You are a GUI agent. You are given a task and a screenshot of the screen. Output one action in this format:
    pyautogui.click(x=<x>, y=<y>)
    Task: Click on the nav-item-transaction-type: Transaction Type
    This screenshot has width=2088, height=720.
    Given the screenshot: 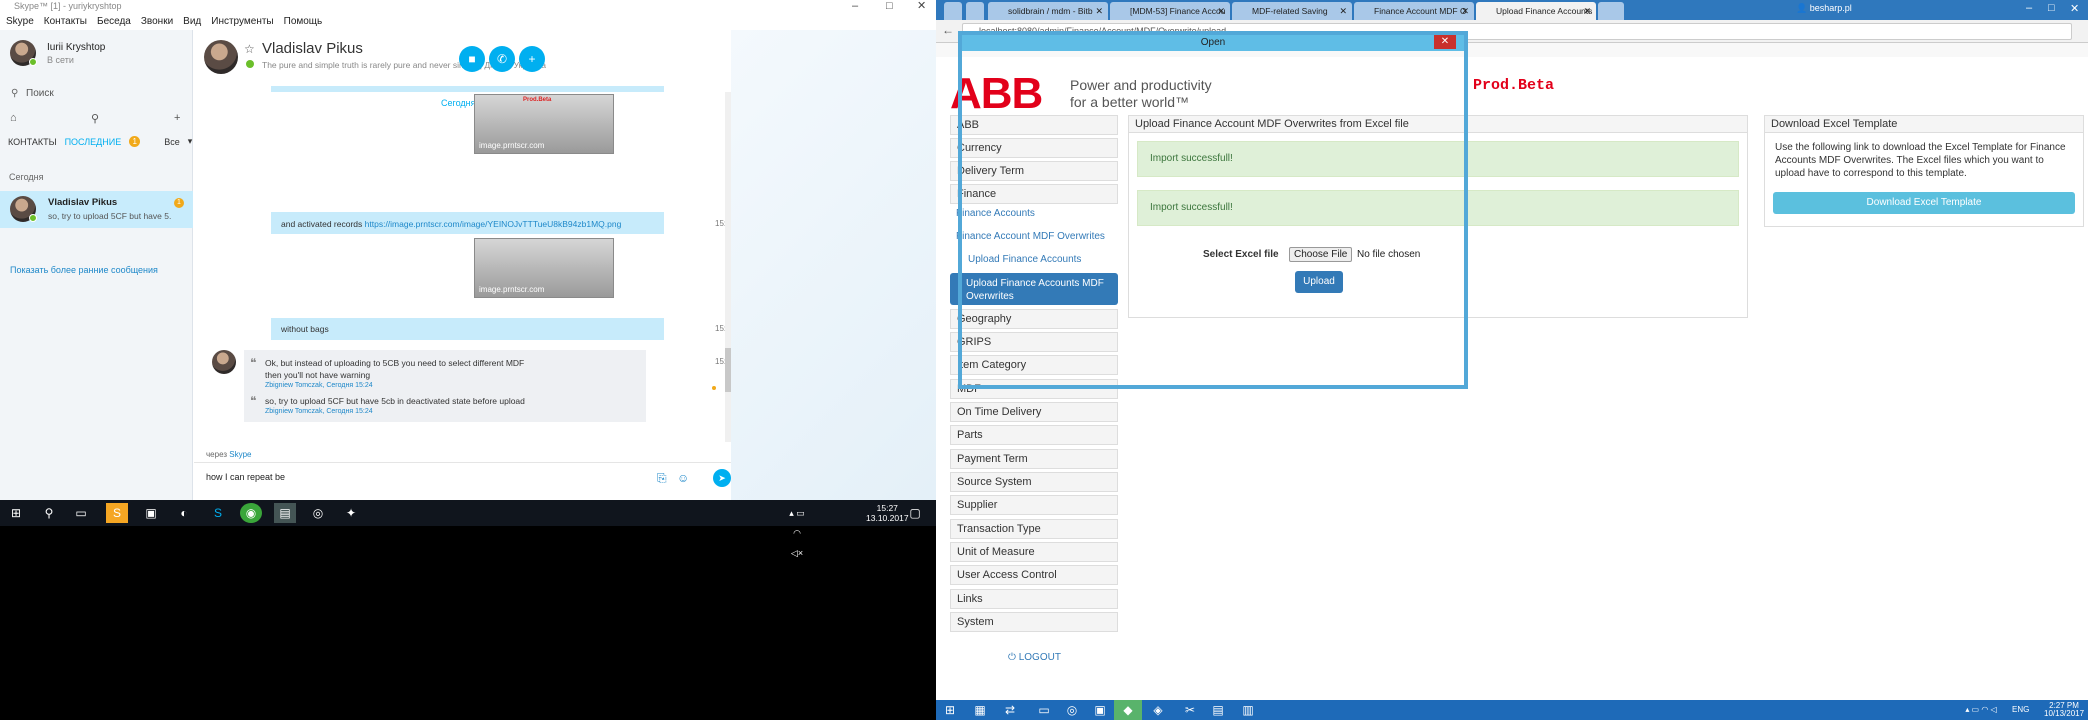 What is the action you would take?
    pyautogui.click(x=1034, y=529)
    